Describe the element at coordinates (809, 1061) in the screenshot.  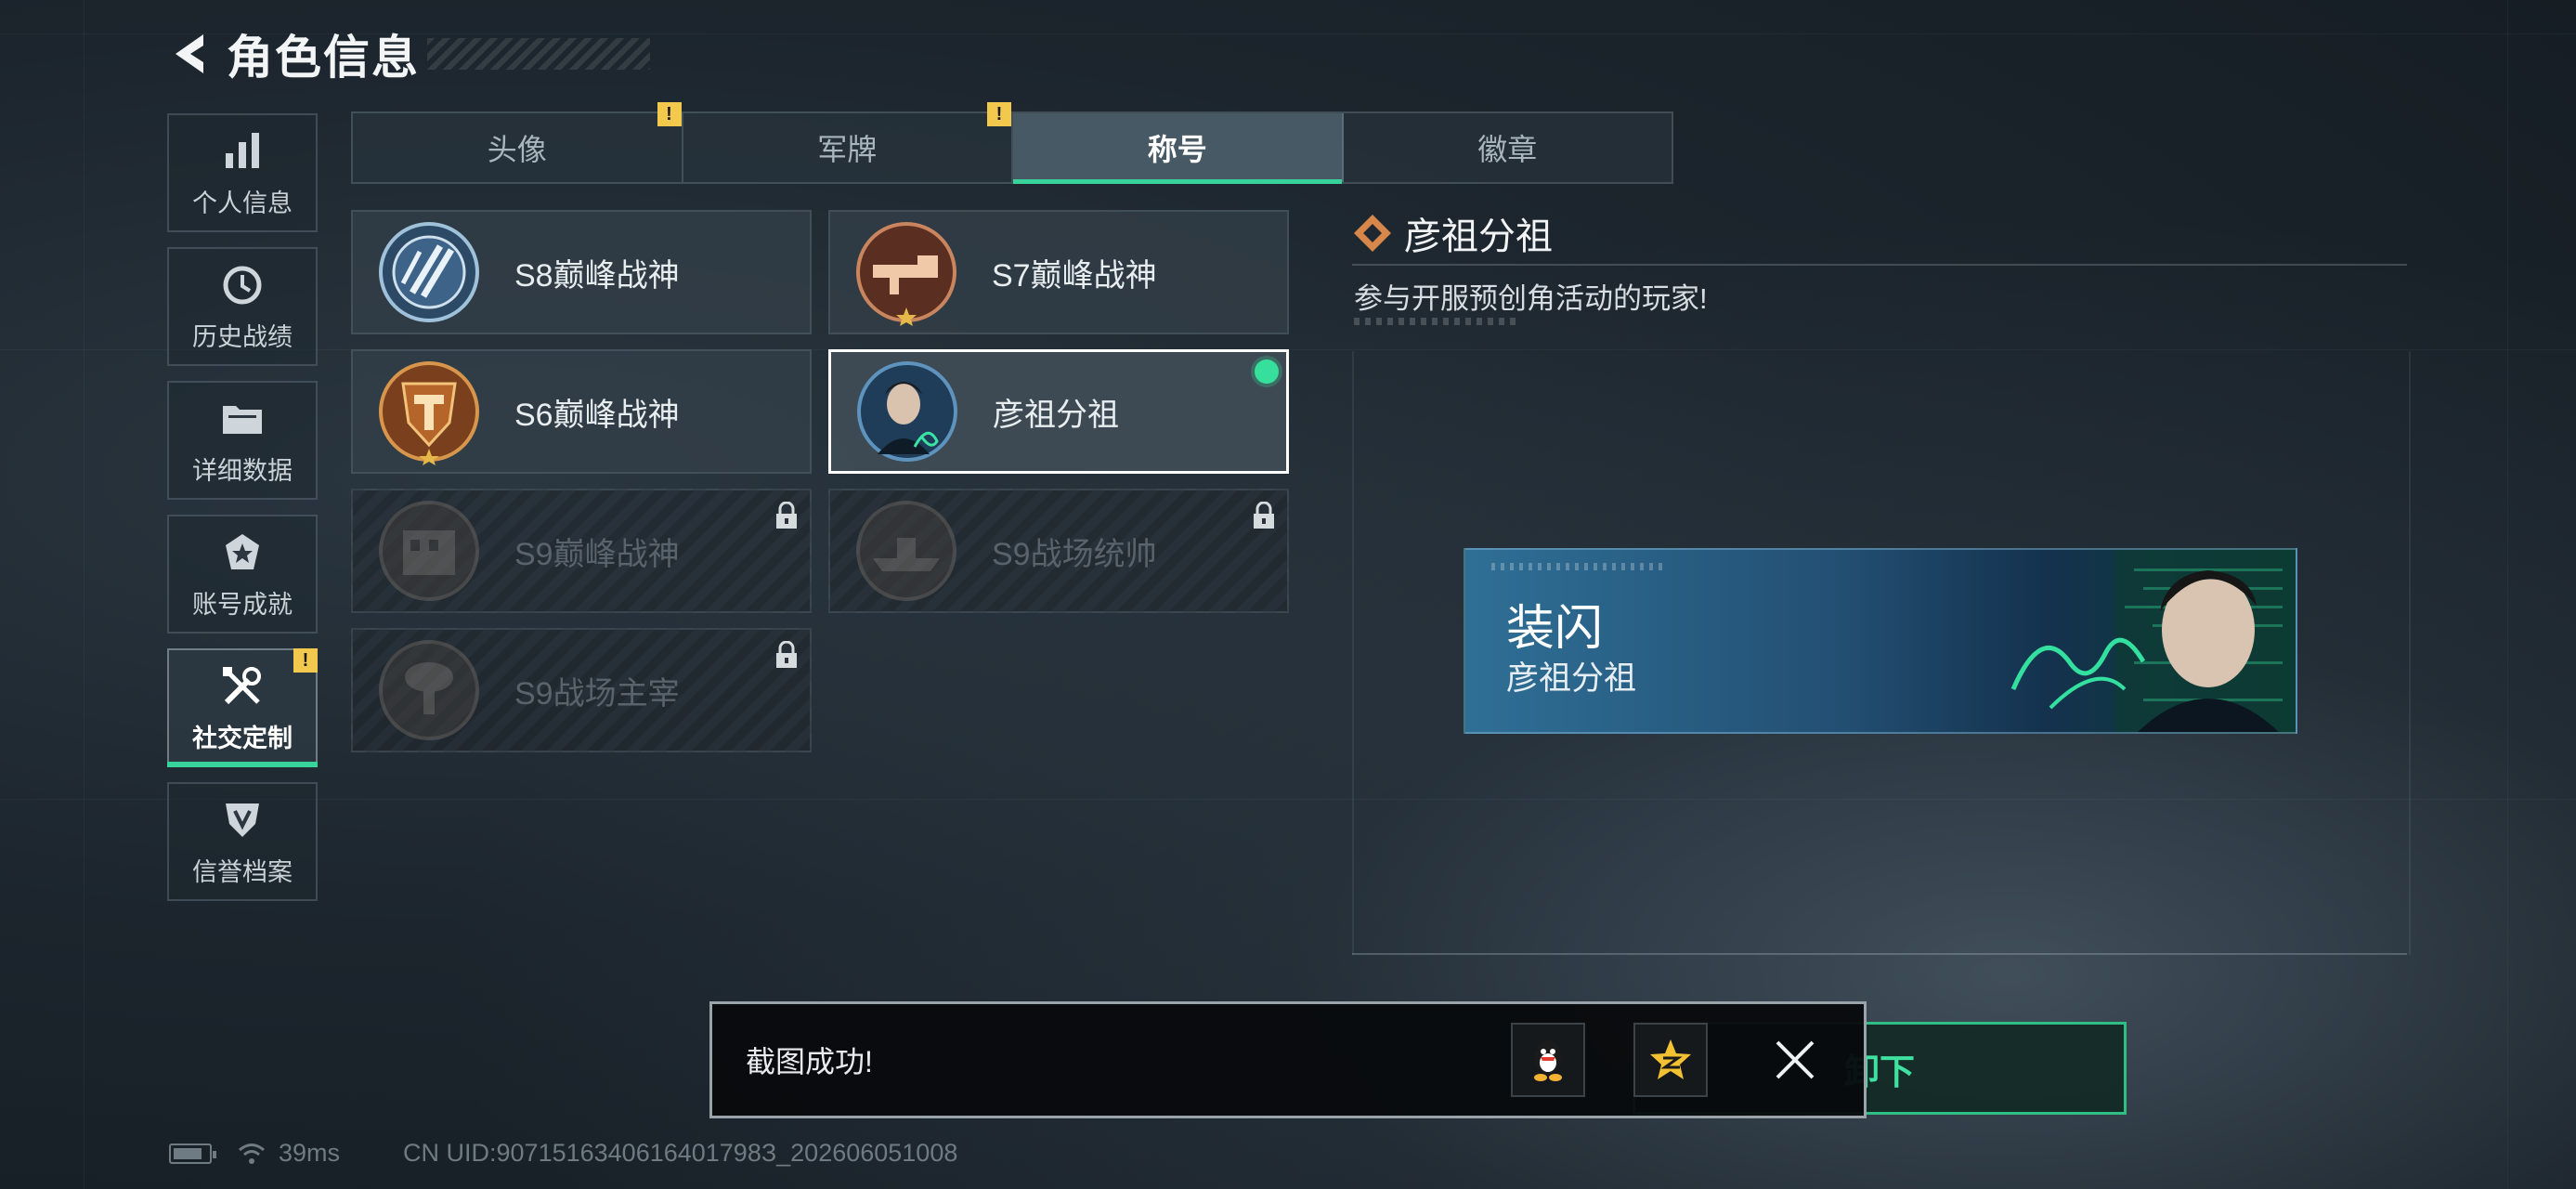
I see `toast-message: 截图成功!` at that location.